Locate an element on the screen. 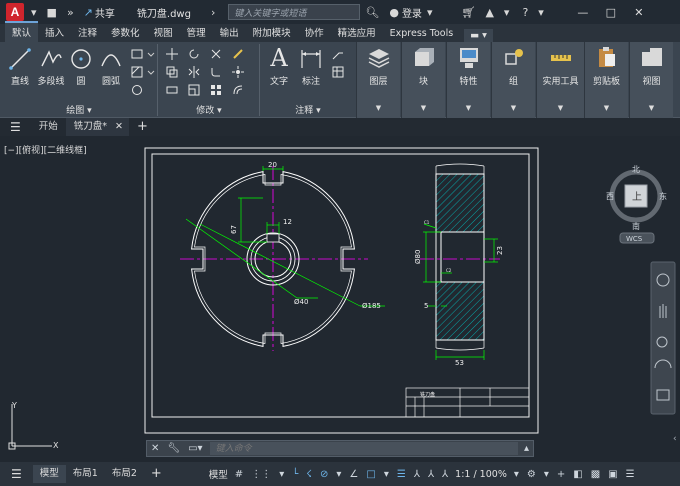 This screenshot has height=486, width=680. hatch-icon is located at coordinates (137, 72).